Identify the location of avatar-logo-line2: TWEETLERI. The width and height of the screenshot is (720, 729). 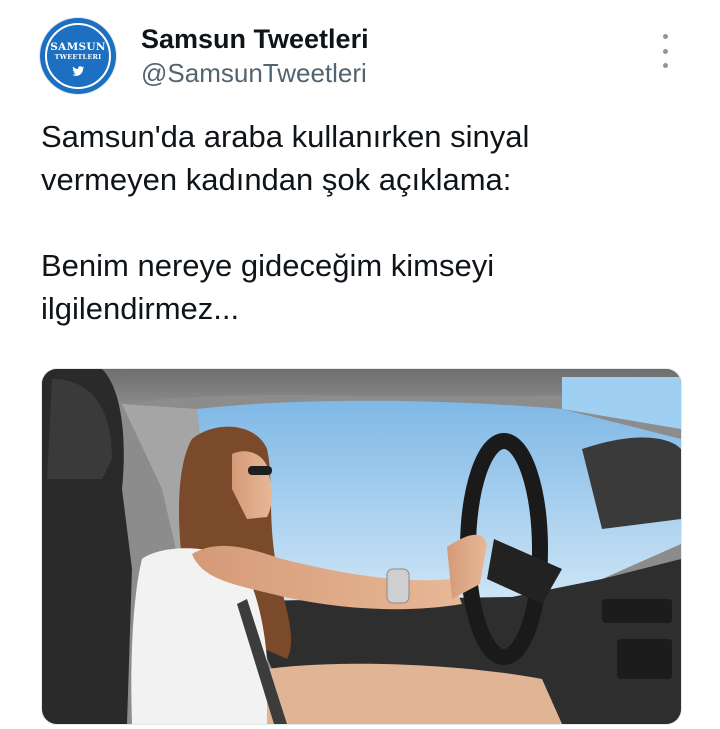
(78, 57).